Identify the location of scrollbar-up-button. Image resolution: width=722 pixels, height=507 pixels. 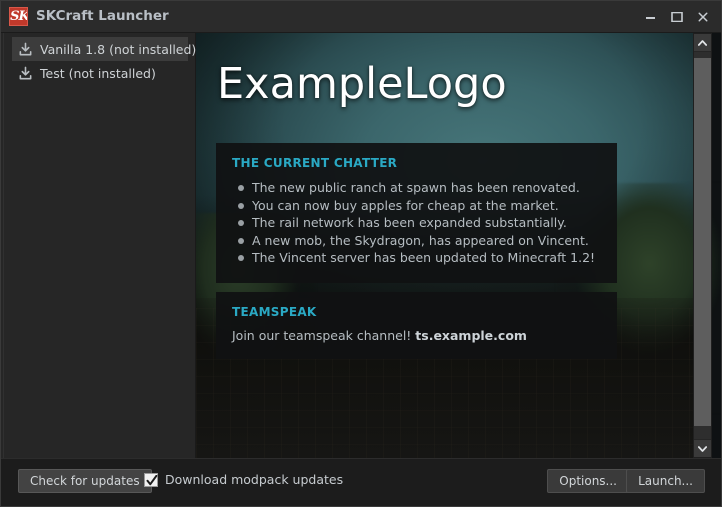
(702, 43).